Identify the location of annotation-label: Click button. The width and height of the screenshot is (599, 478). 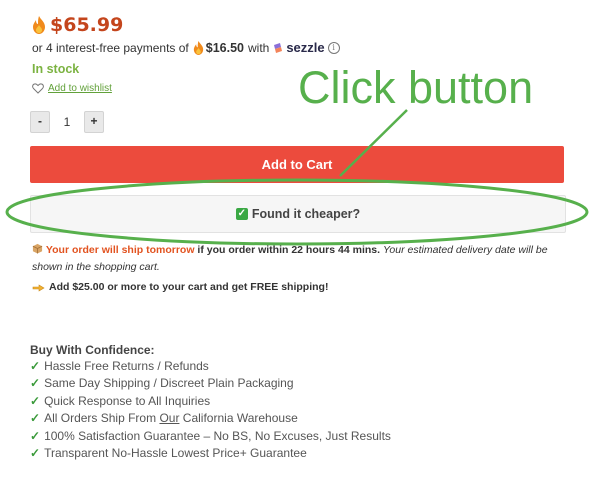
(416, 87).